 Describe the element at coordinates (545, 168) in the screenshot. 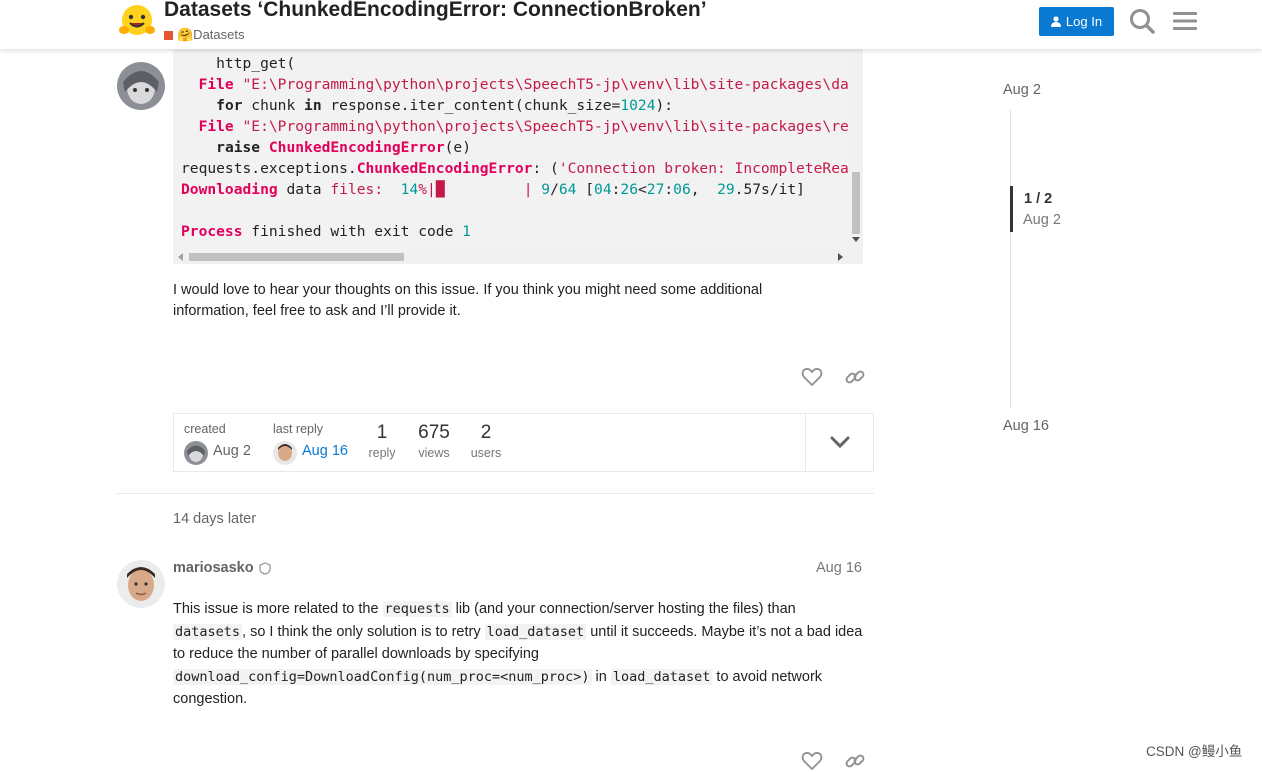

I see `code-token: : (` at that location.